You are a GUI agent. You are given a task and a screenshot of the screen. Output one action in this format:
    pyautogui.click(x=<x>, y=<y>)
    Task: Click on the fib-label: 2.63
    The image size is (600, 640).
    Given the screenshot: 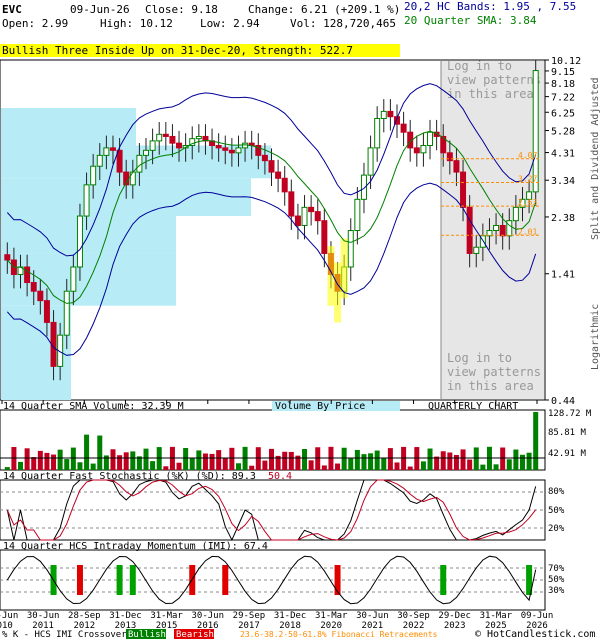 What is the action you would take?
    pyautogui.click(x=527, y=202)
    